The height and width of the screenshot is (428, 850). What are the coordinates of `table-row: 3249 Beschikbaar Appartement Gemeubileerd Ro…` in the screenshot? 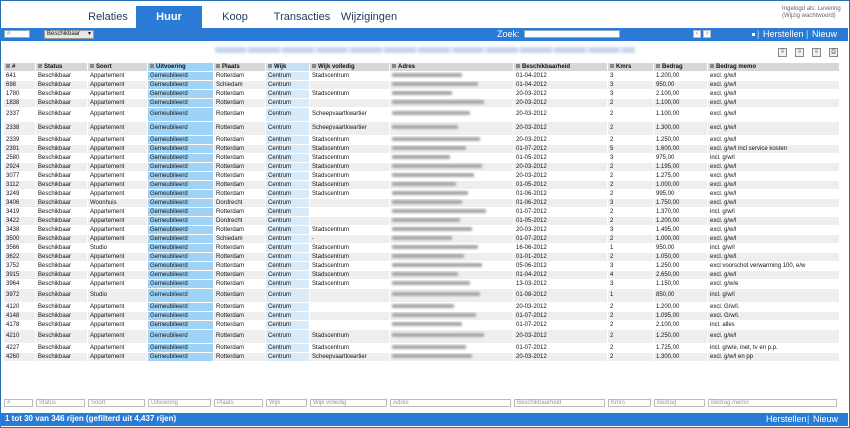 It's located at (421, 194).